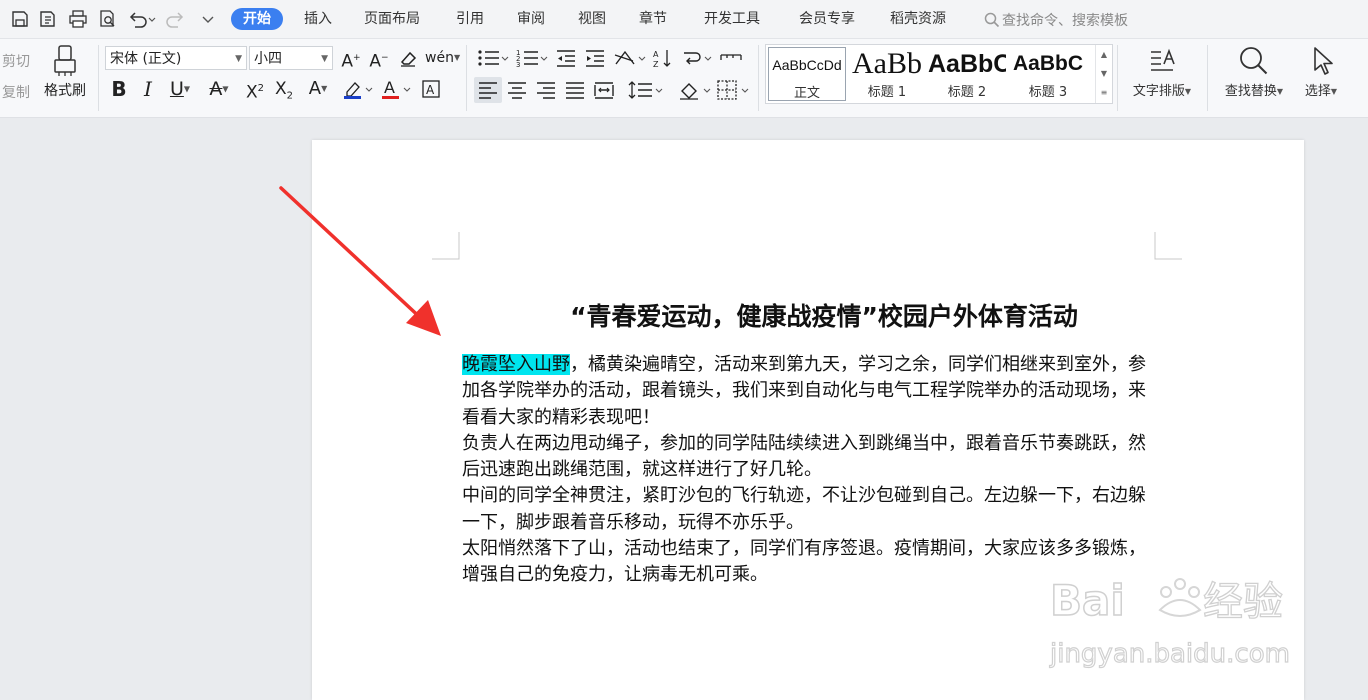  I want to click on text-layout-button: 文字排版▼, so click(1162, 71).